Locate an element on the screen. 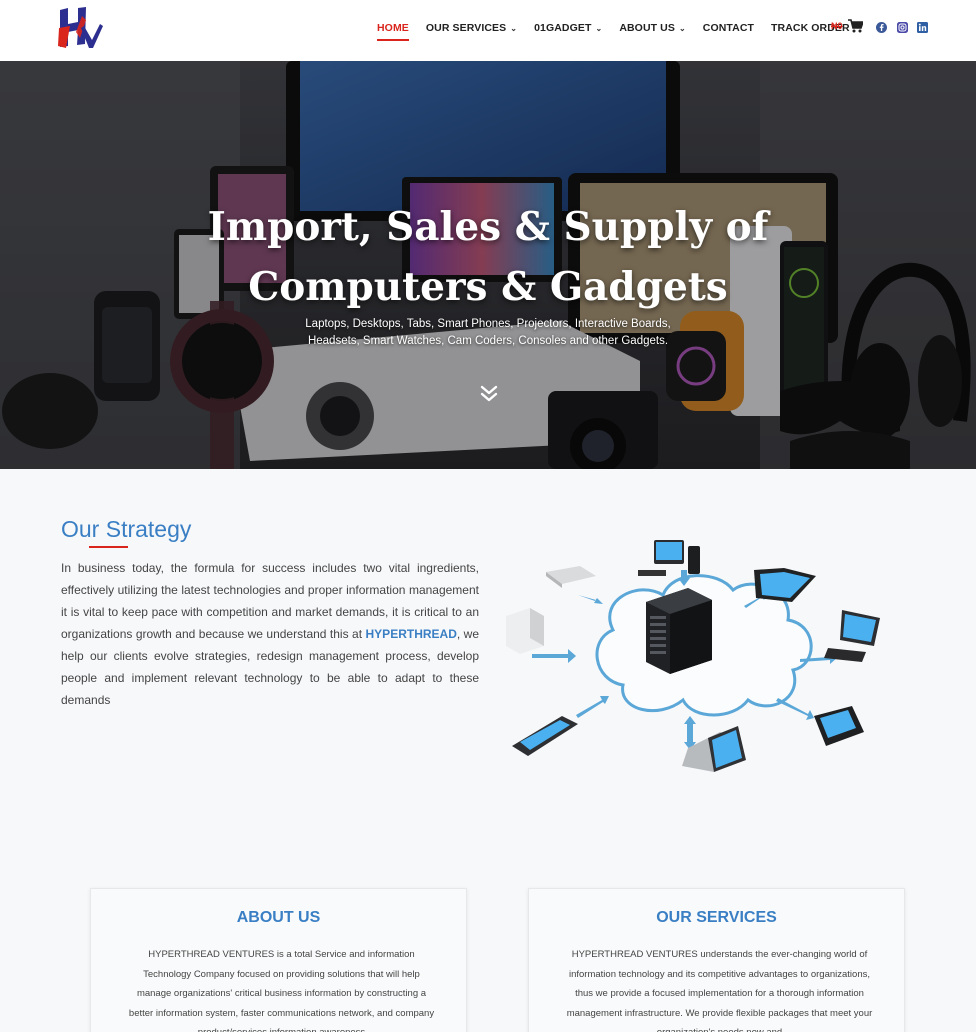 The width and height of the screenshot is (976, 1032). heading-underline is located at coordinates (108, 547).